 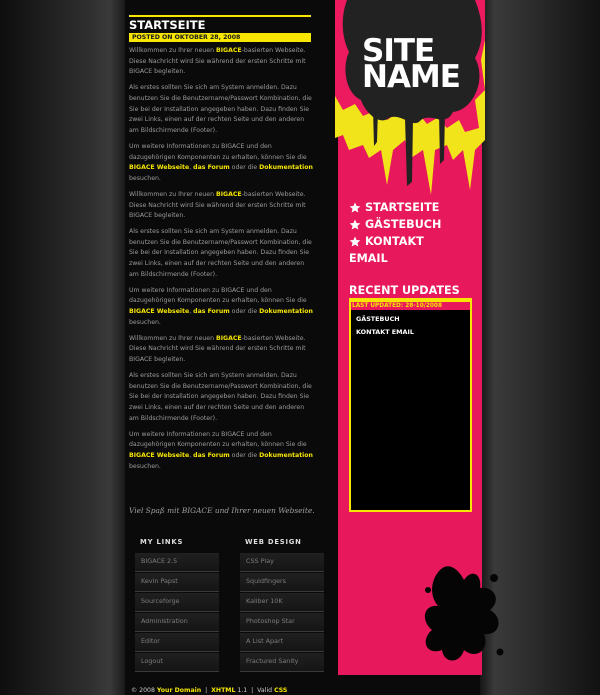 What do you see at coordinates (282, 602) in the screenshot?
I see `web-design-link-kaliber: Kaliber 10K` at bounding box center [282, 602].